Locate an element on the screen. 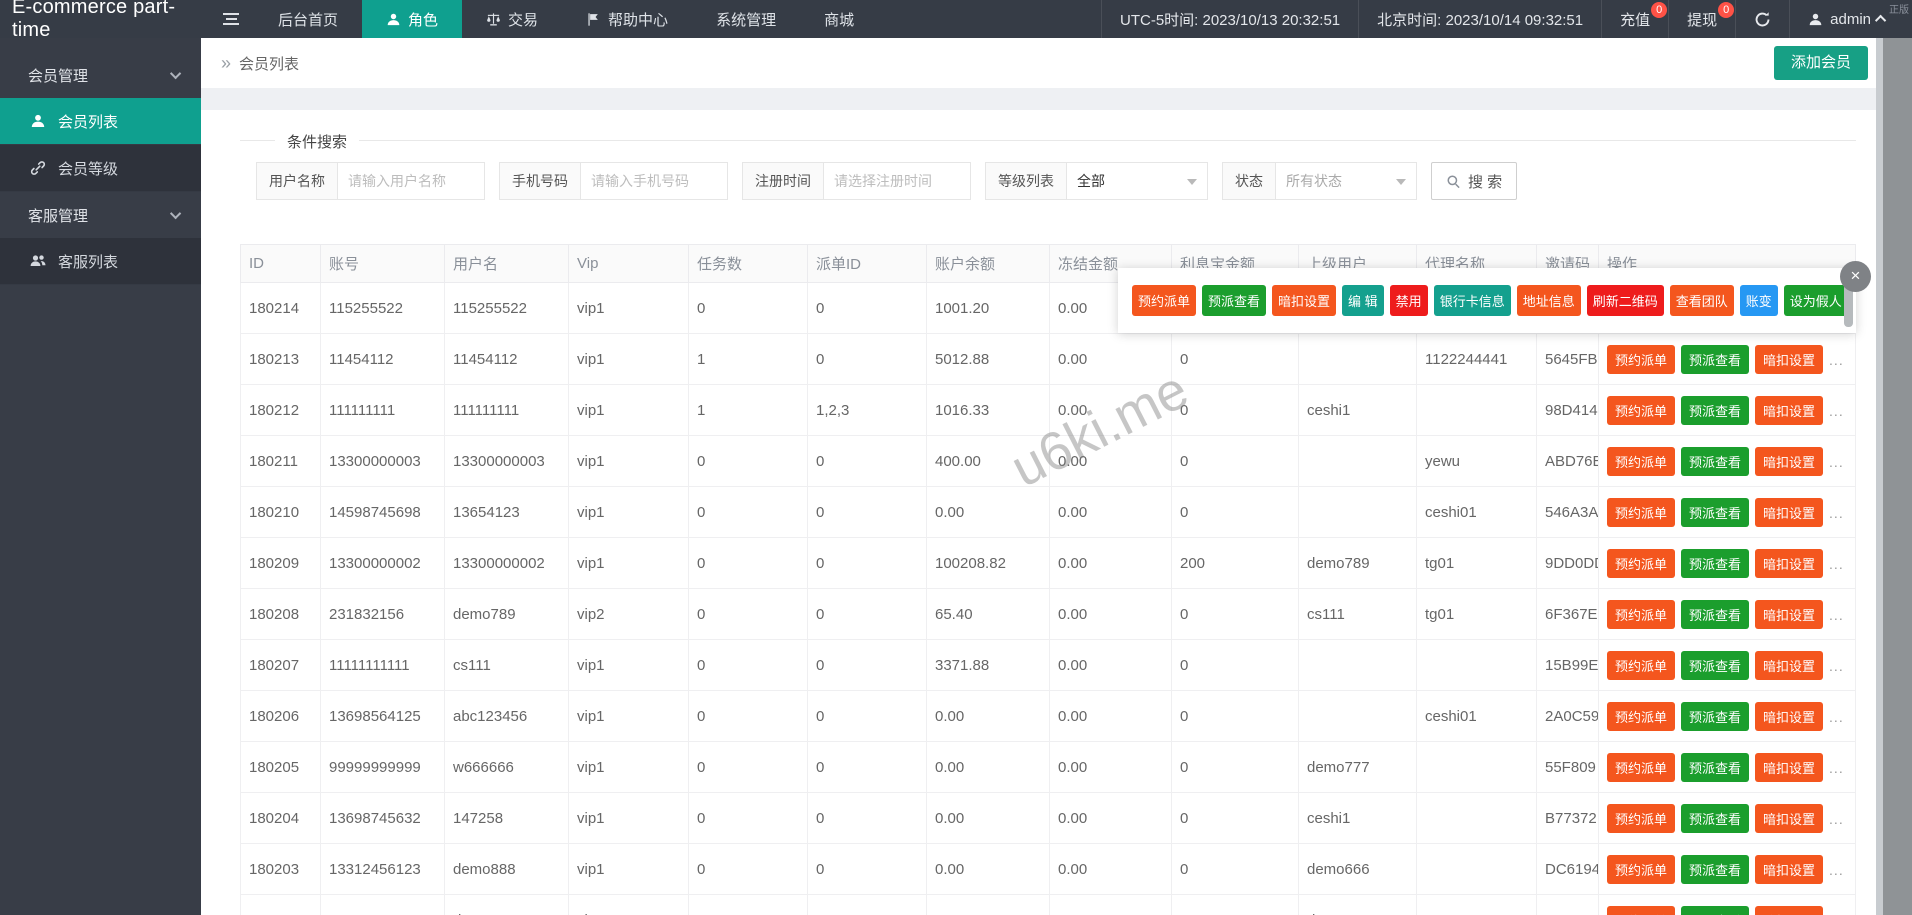 Image resolution: width=1912 pixels, height=915 pixels. nav-item-2: 交易 is located at coordinates (512, 19).